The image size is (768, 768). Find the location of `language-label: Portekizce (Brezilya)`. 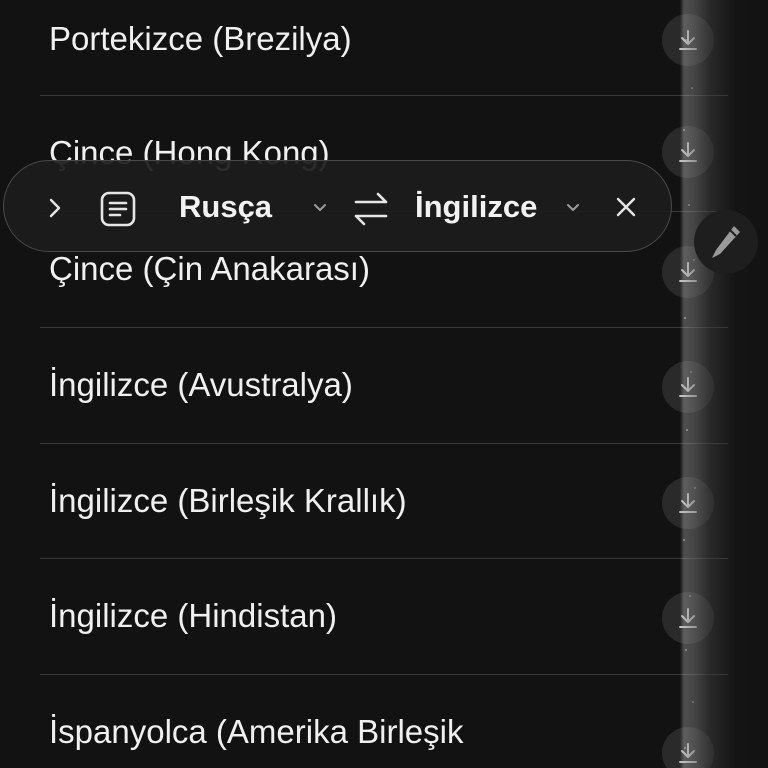

language-label: Portekizce (Brezilya) is located at coordinates (200, 38).